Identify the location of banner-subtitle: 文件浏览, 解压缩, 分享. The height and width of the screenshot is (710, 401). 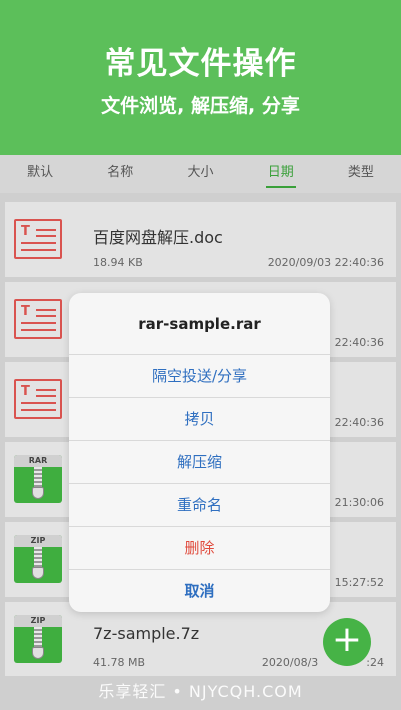
(200, 106).